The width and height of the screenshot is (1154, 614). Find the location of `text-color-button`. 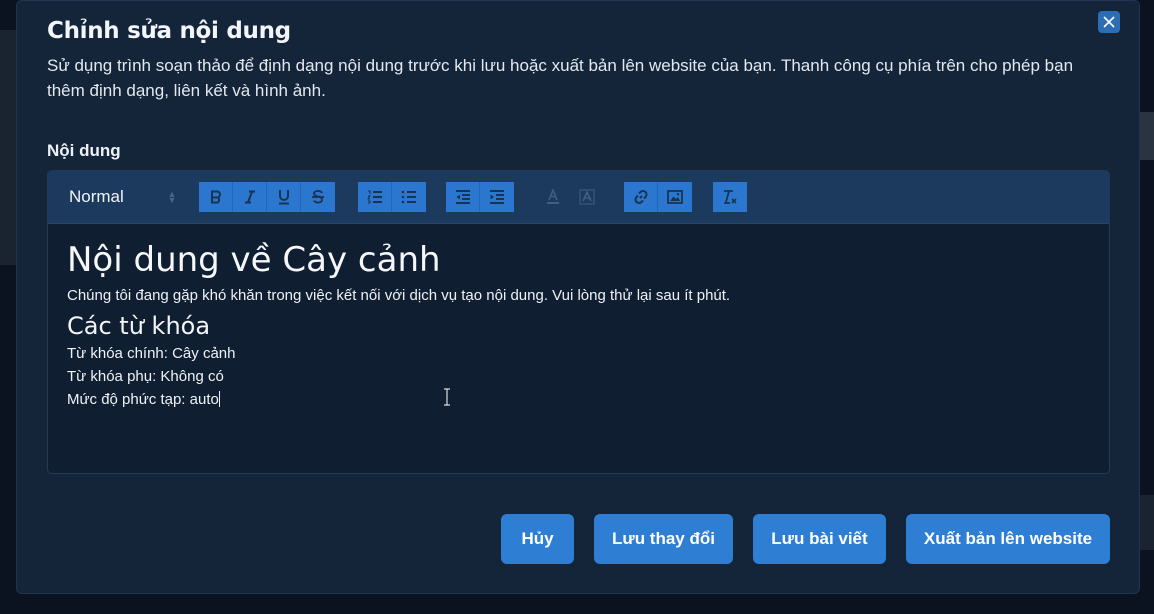

text-color-button is located at coordinates (553, 197).